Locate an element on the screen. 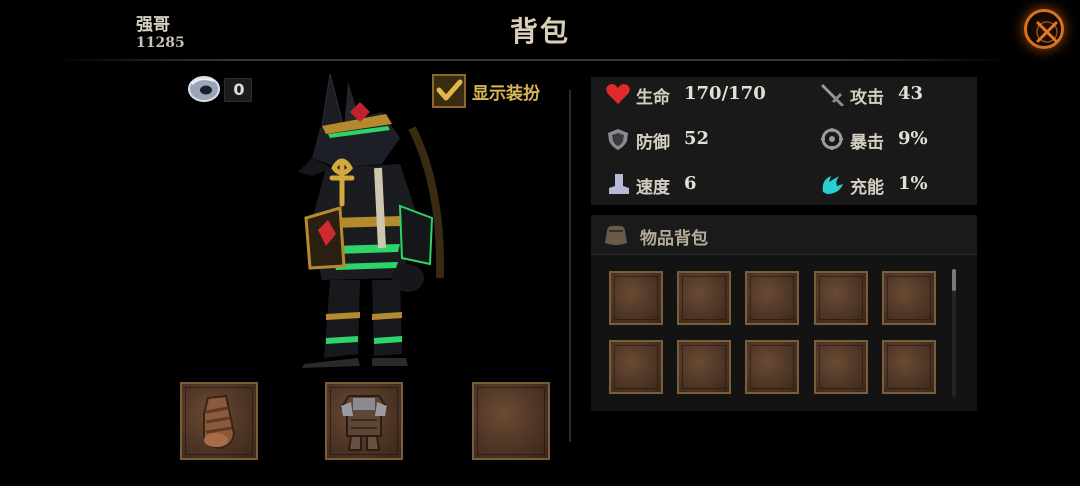 This screenshot has height=486, width=1080. hero-character is located at coordinates (372, 218).